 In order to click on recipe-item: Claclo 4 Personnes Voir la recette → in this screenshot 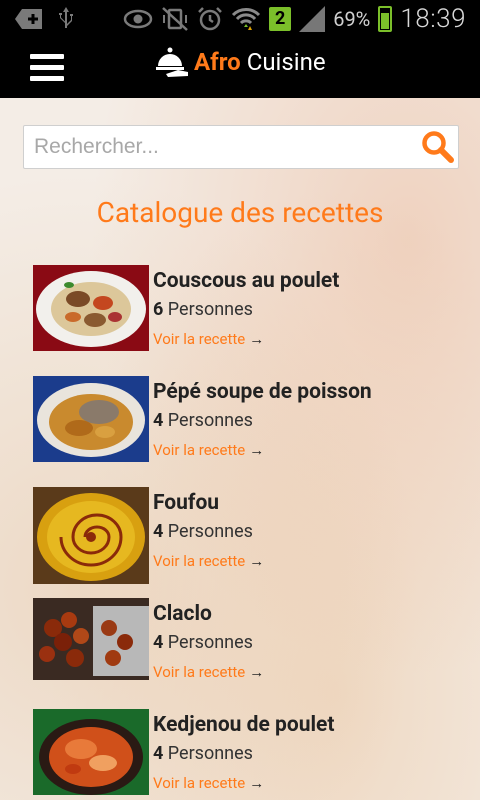, I will do `click(243, 647)`.